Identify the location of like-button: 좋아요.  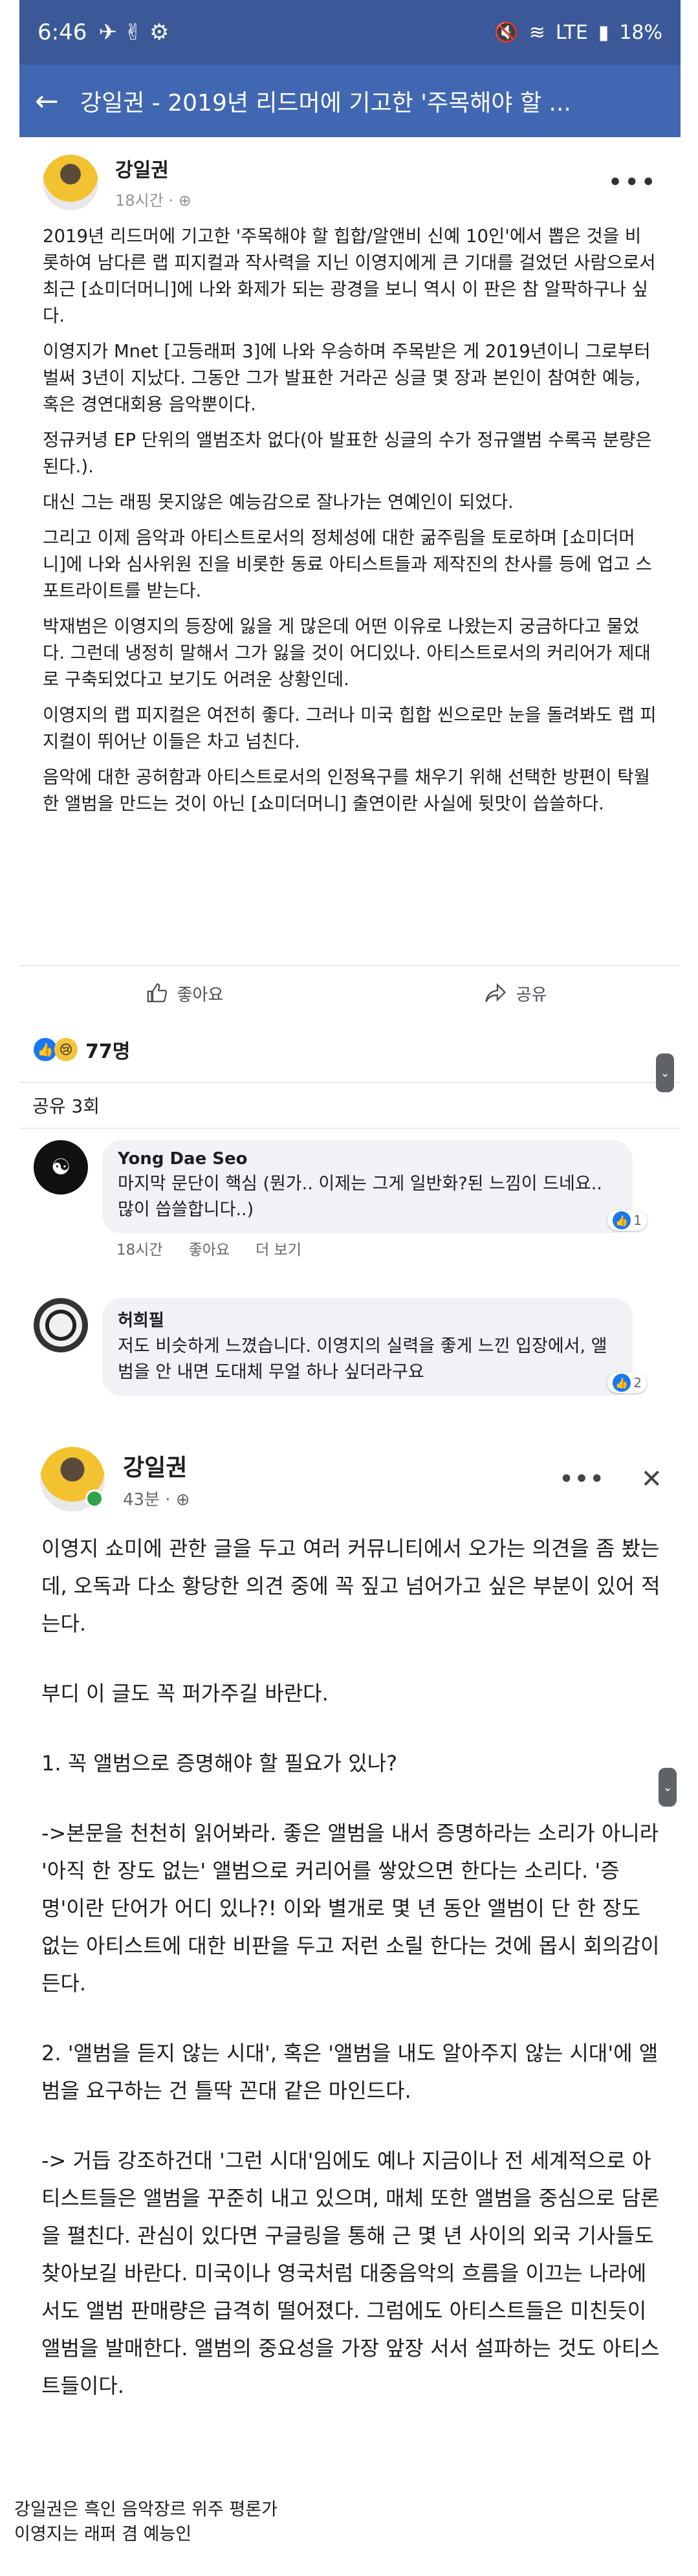
(184, 994).